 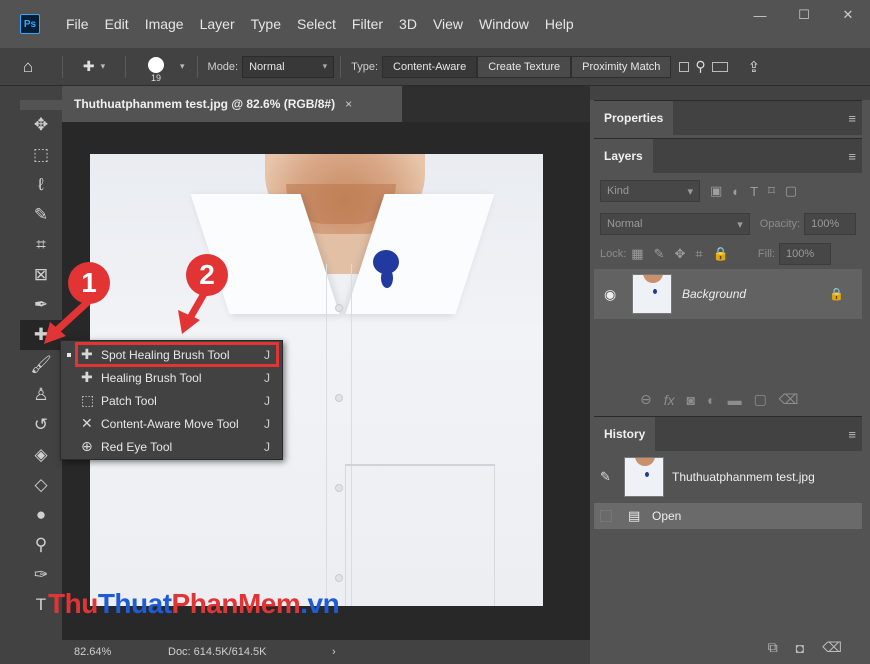 What do you see at coordinates (116, 652) in the screenshot?
I see `zoom-level: 82.64%` at bounding box center [116, 652].